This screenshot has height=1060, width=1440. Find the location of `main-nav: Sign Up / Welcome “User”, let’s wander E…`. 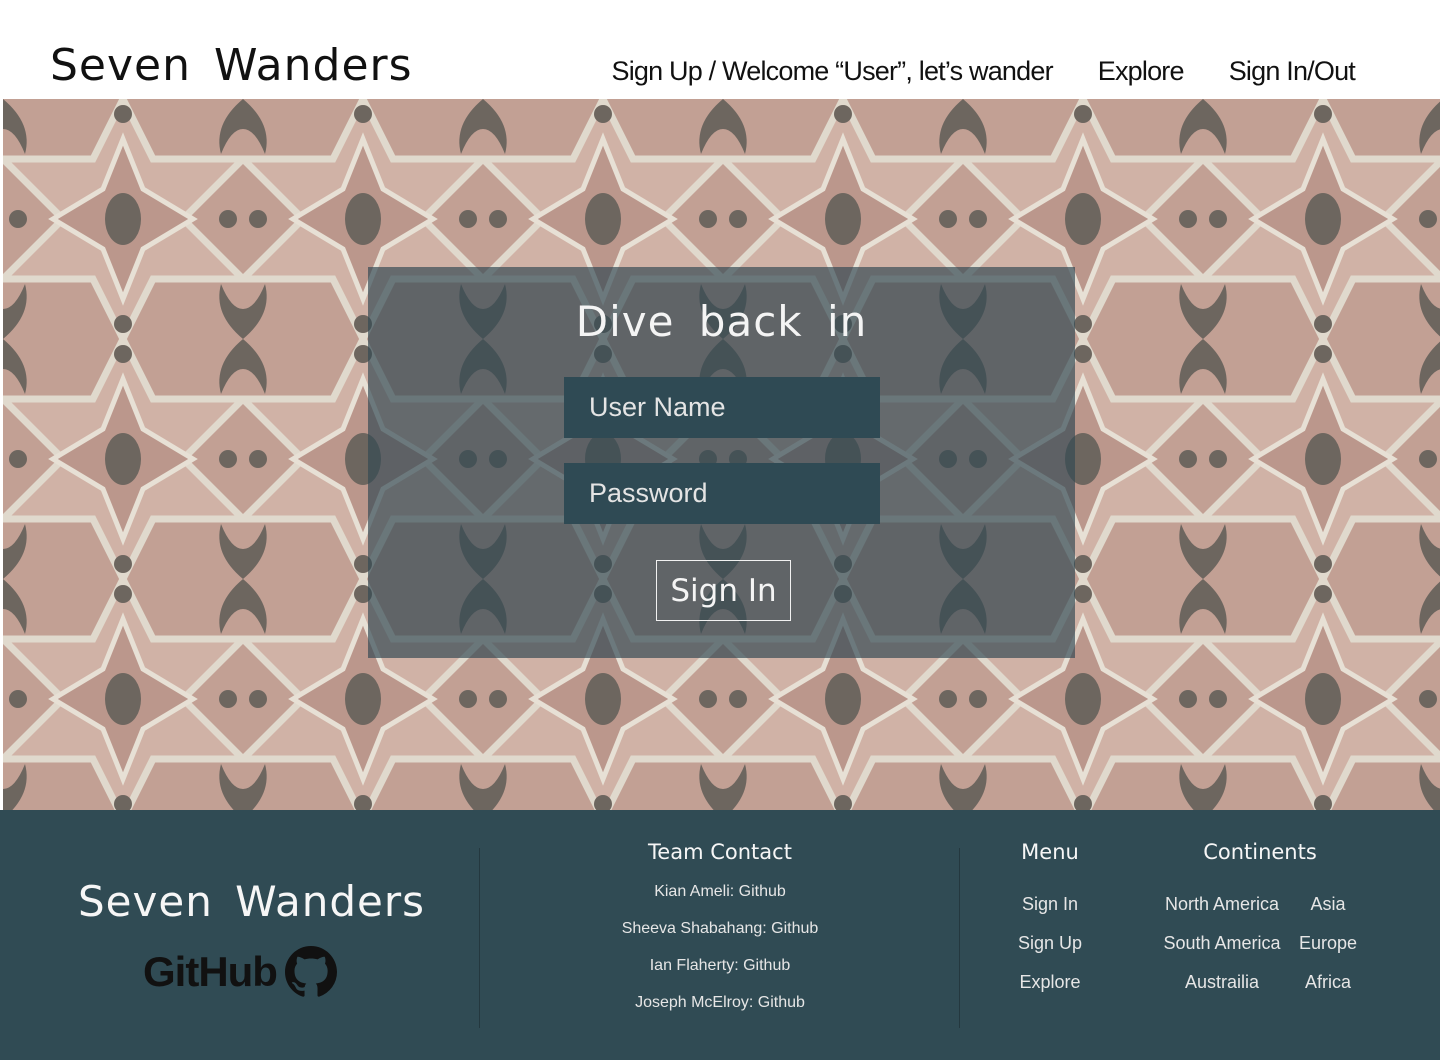

main-nav: Sign Up / Welcome “User”, let’s wander E… is located at coordinates (983, 71).